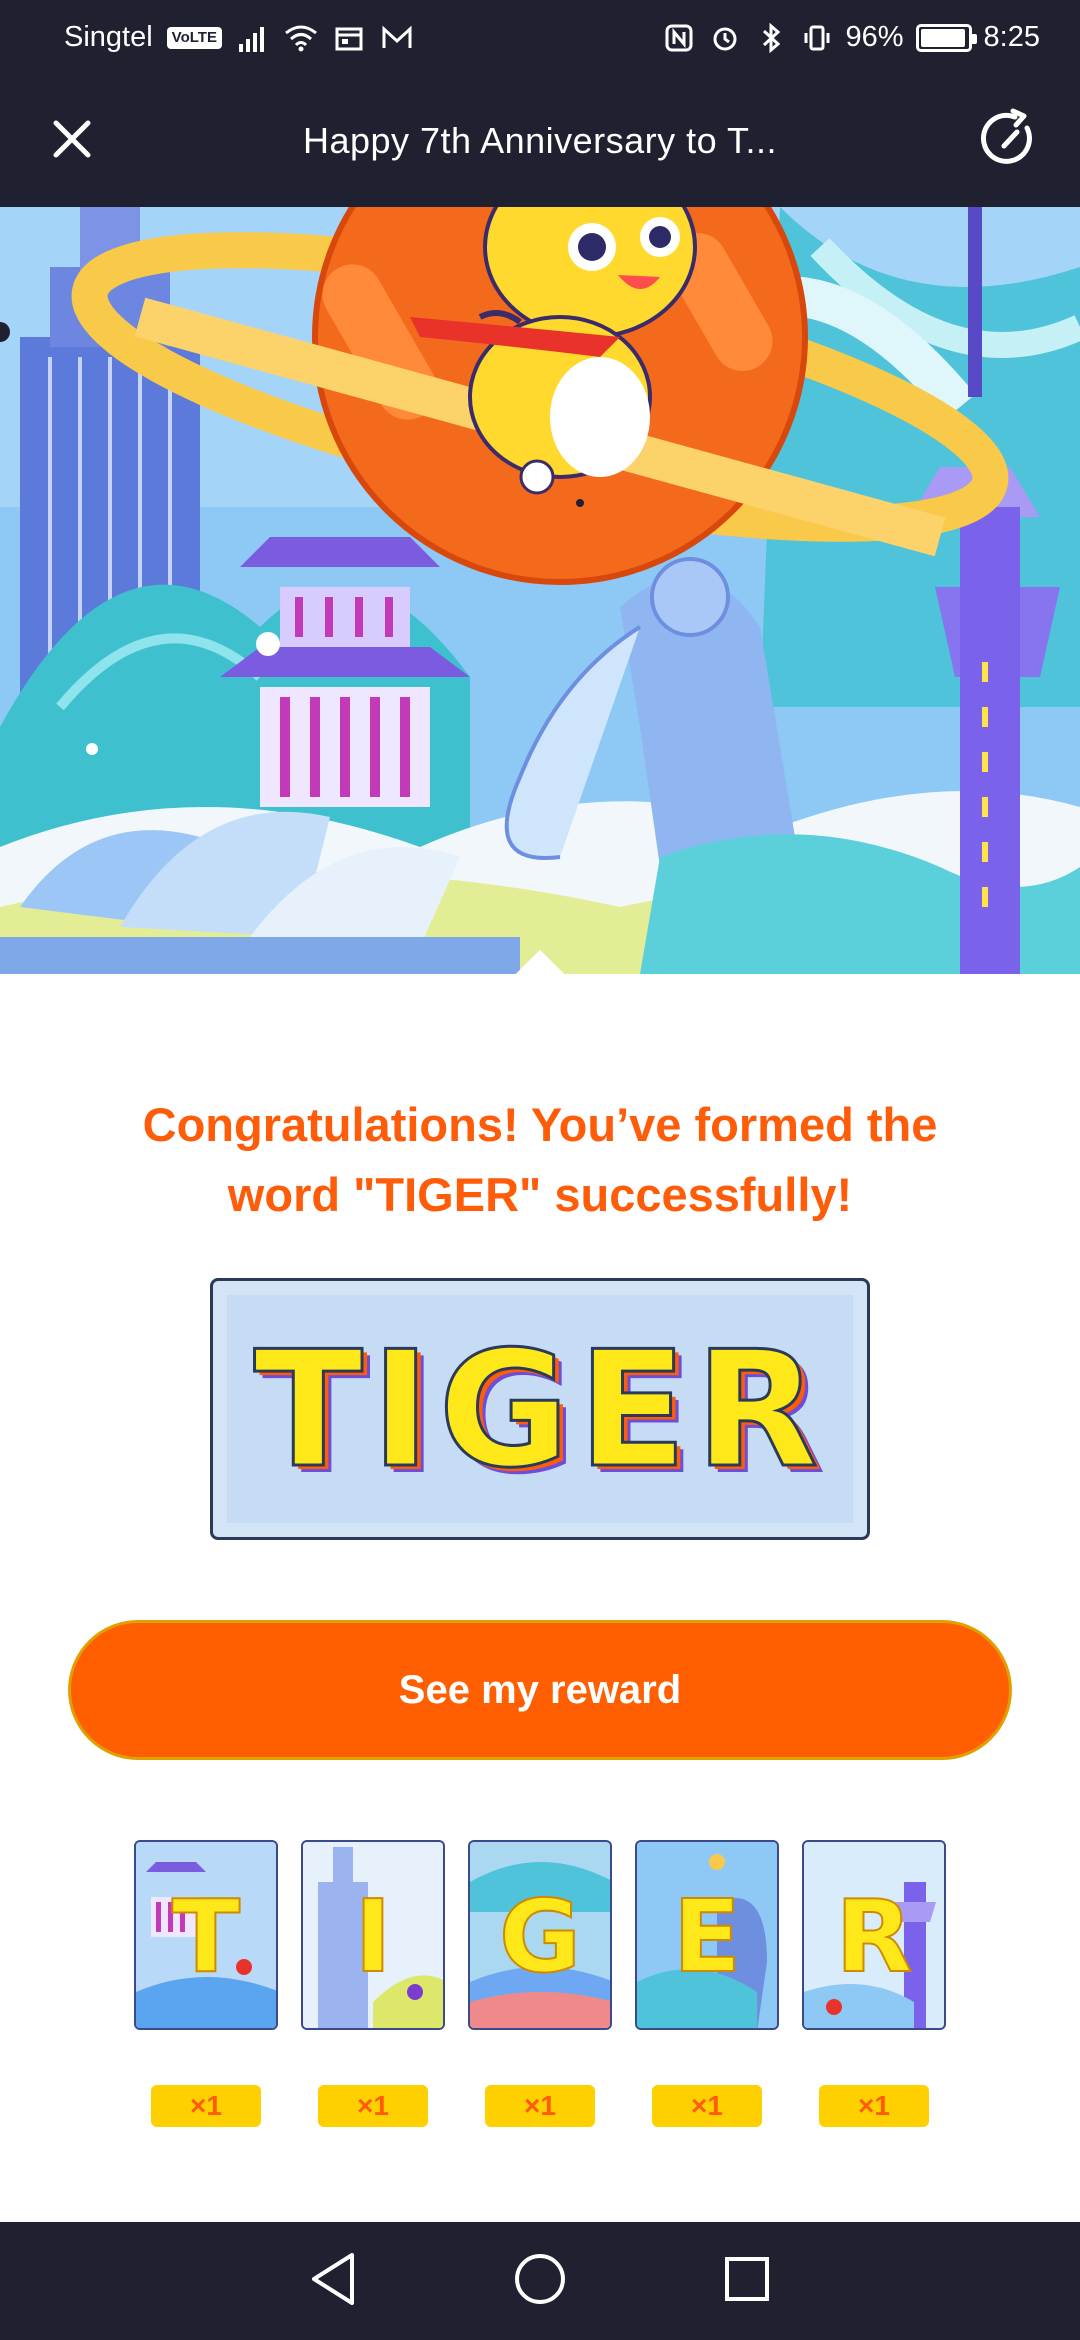 The width and height of the screenshot is (1080, 2340). What do you see at coordinates (301, 38) in the screenshot?
I see `wifi-icon` at bounding box center [301, 38].